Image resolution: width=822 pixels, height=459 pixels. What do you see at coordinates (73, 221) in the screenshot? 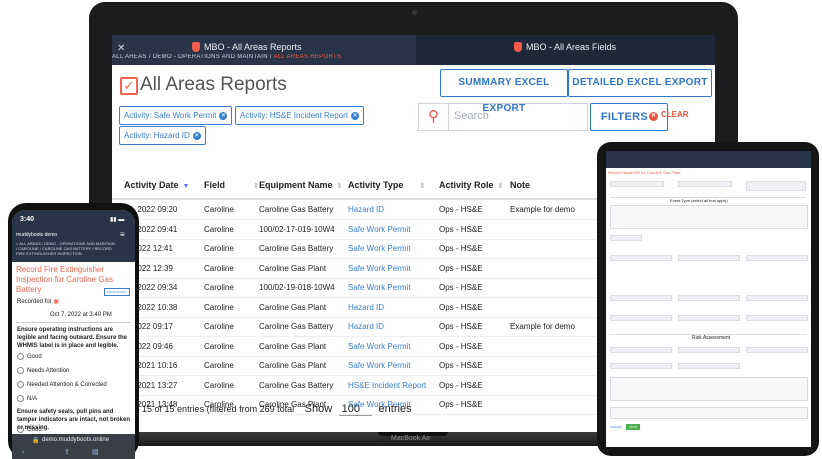
I see `phone-status-bar: 3:40 ▮▮ ▬` at bounding box center [73, 221].